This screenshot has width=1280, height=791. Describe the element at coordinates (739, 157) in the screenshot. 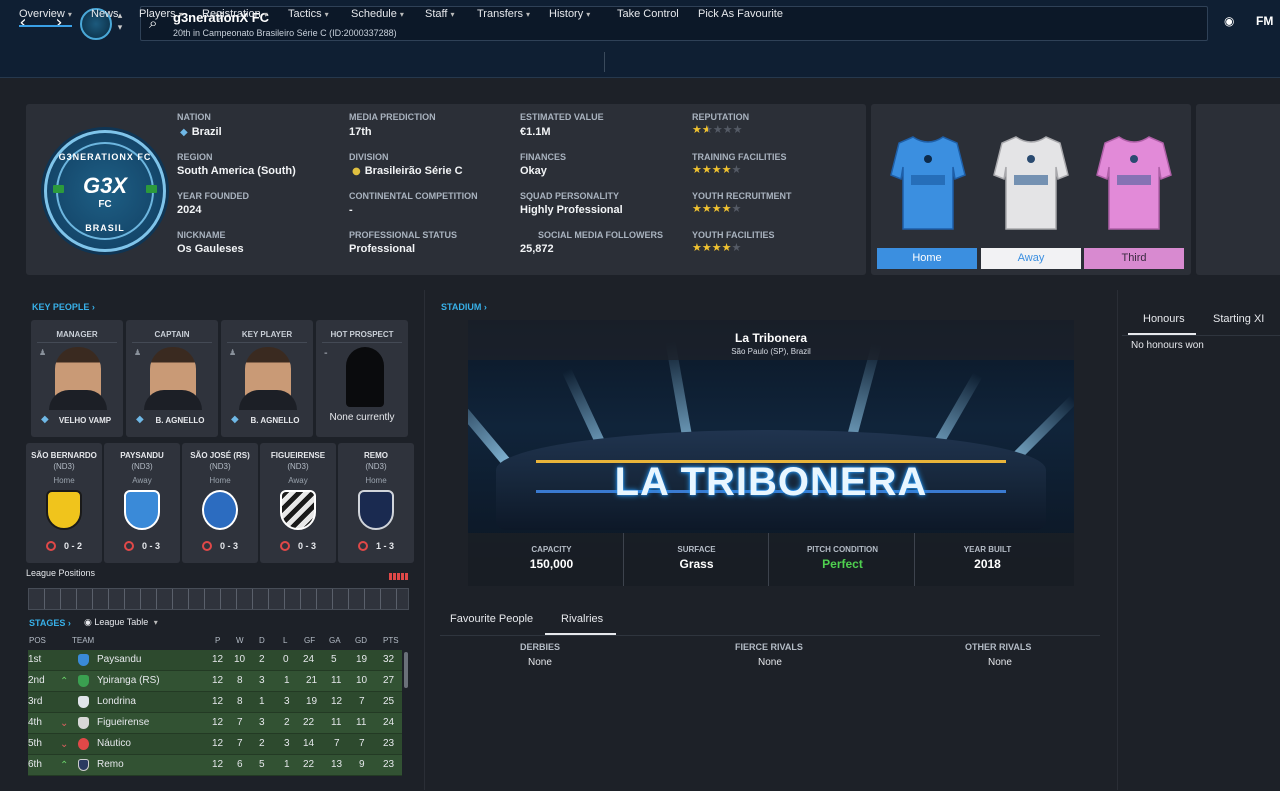

I see `training-label: TRAINING FACILITIES` at that location.